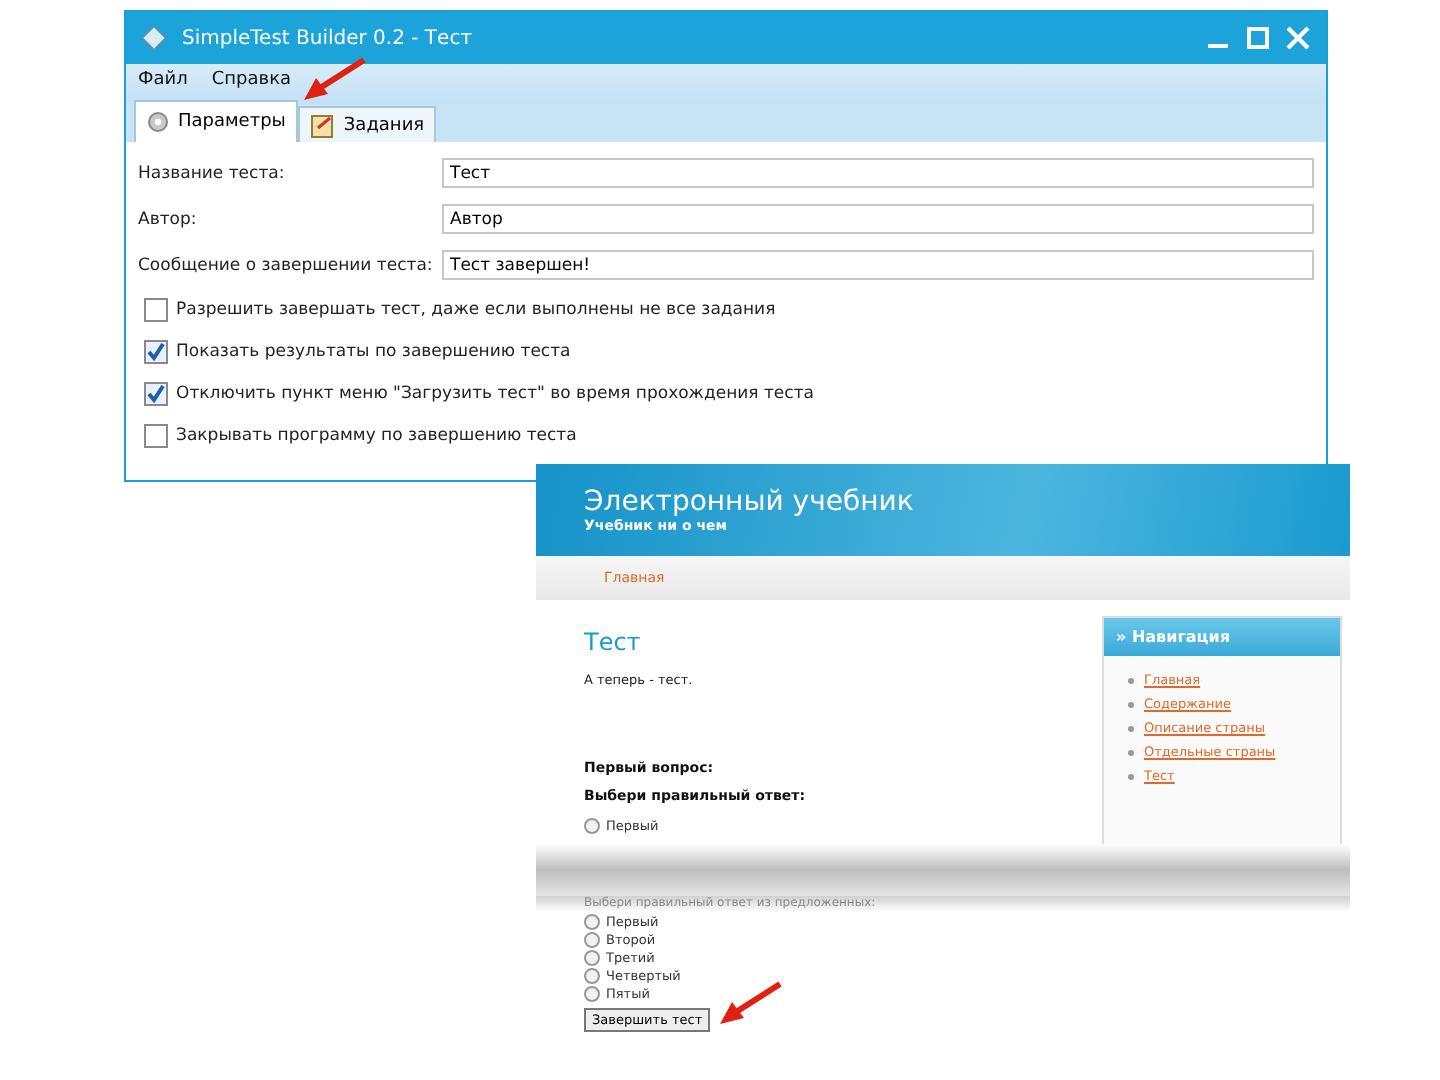  What do you see at coordinates (373, 351) in the screenshot?
I see `checkbox-label: Показать результаты по завершению теста` at bounding box center [373, 351].